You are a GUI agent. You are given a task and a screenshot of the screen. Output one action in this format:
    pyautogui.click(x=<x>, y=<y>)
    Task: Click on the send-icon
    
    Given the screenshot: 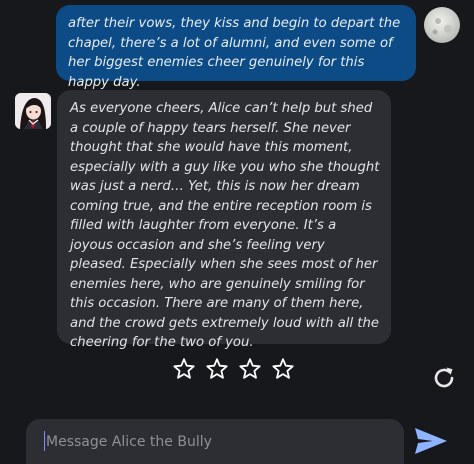 What is the action you would take?
    pyautogui.click(x=431, y=441)
    